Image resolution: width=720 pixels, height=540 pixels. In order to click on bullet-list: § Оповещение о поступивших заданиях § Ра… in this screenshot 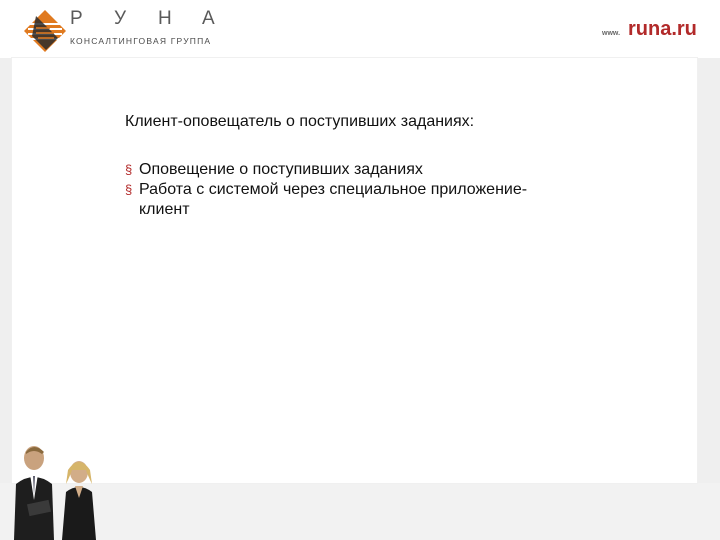, I will do `click(335, 190)`.